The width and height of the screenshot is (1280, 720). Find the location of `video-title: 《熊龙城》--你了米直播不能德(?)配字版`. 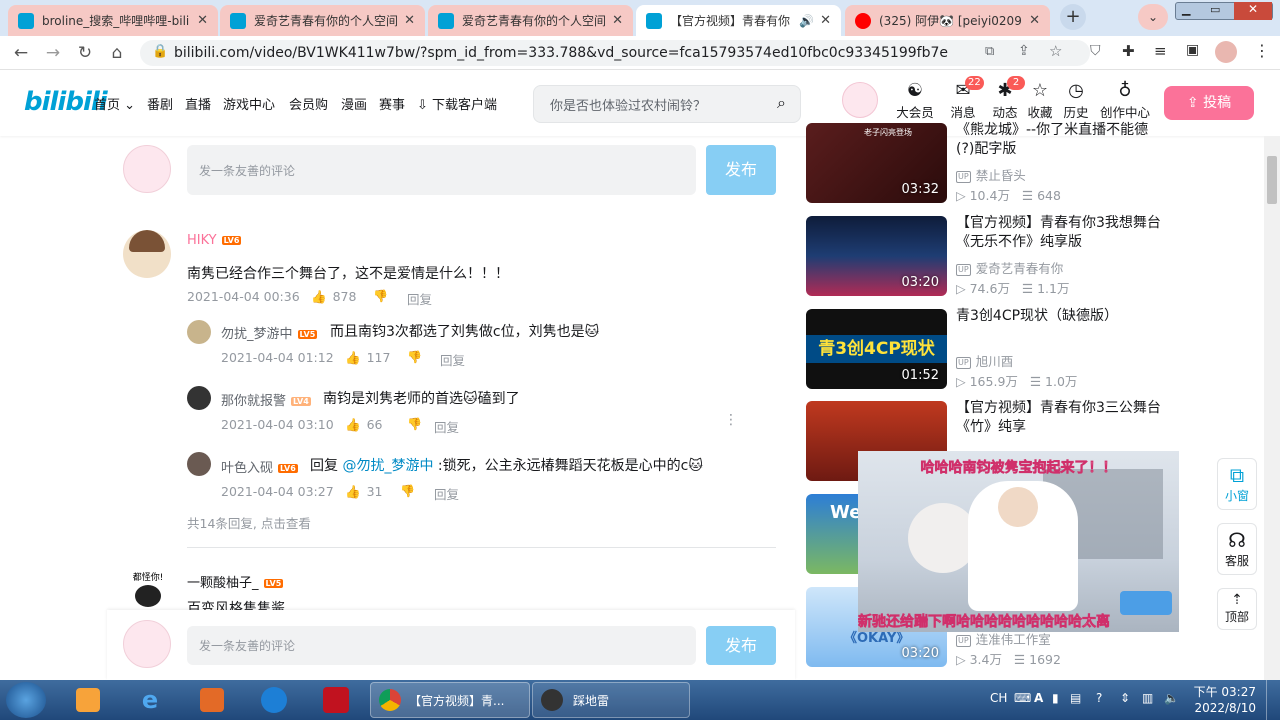

video-title: 《熊龙城》--你了米直播不能德(?)配字版 is located at coordinates (1061, 140).